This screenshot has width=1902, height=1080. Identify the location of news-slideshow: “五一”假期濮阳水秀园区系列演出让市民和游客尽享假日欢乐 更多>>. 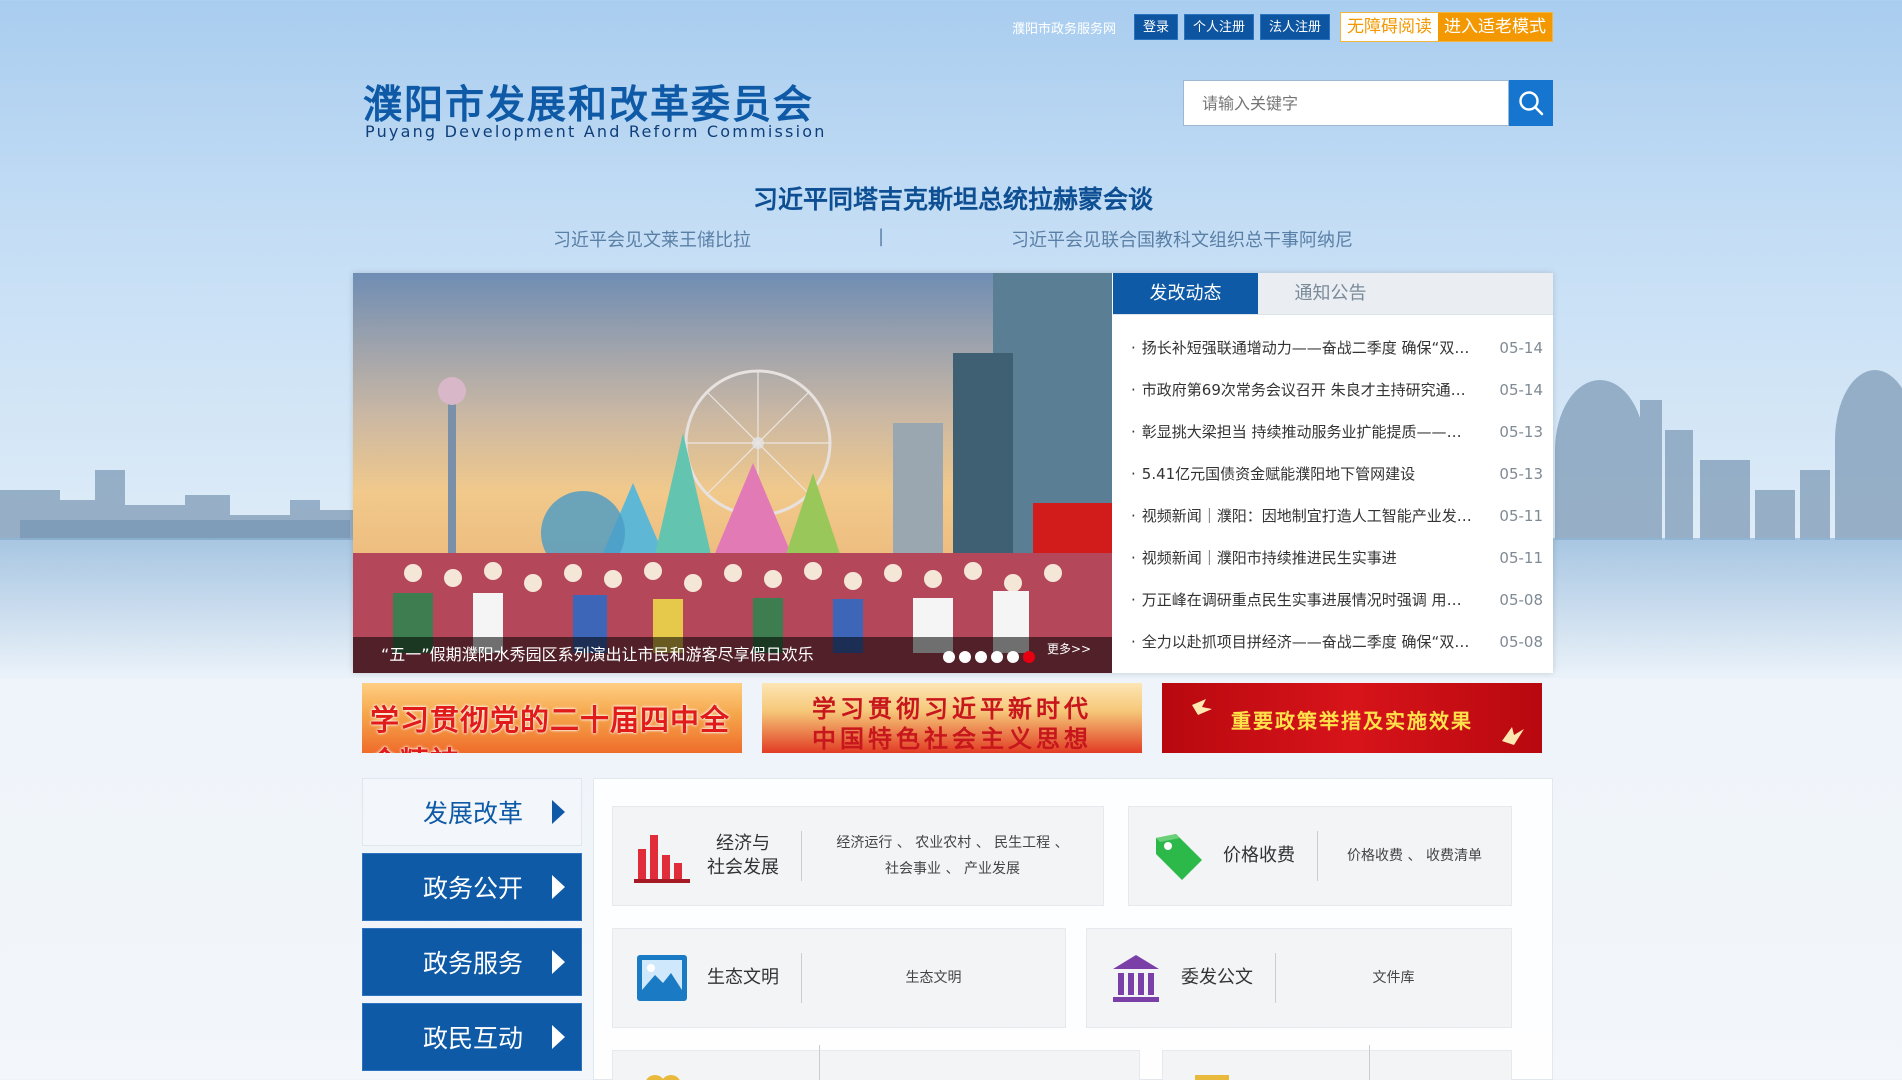
(732, 473).